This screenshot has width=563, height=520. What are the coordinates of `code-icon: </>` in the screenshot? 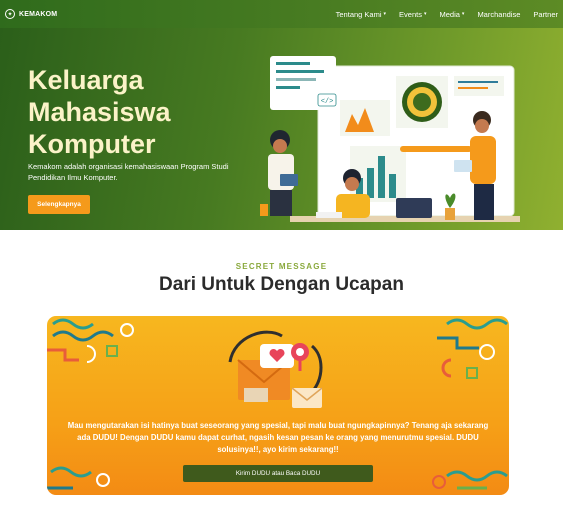 It's located at (327, 102).